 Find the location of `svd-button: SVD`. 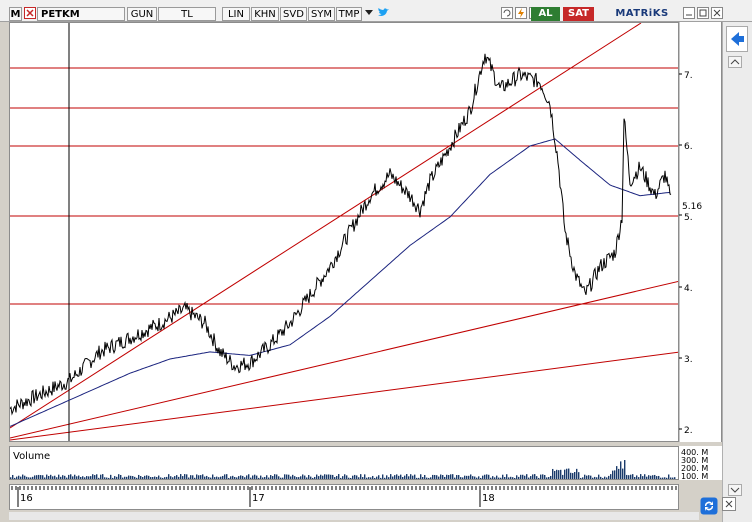

svd-button: SVD is located at coordinates (293, 14).